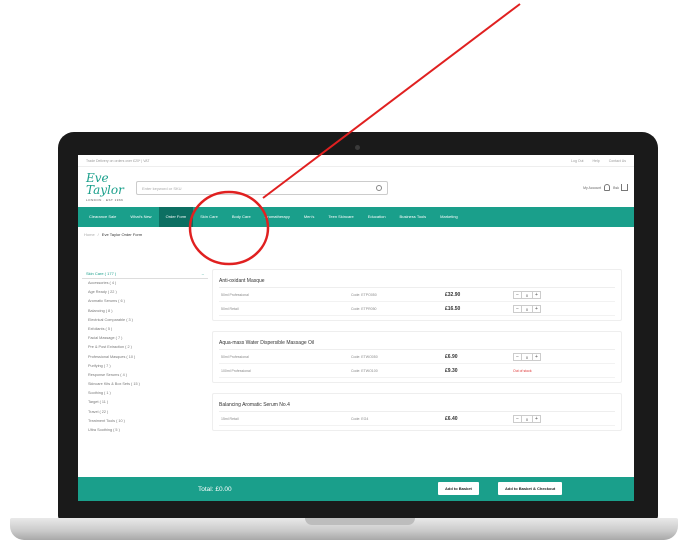  Describe the element at coordinates (145, 338) in the screenshot. I see `sidebar-item: Facial Massage ( 7 )` at that location.